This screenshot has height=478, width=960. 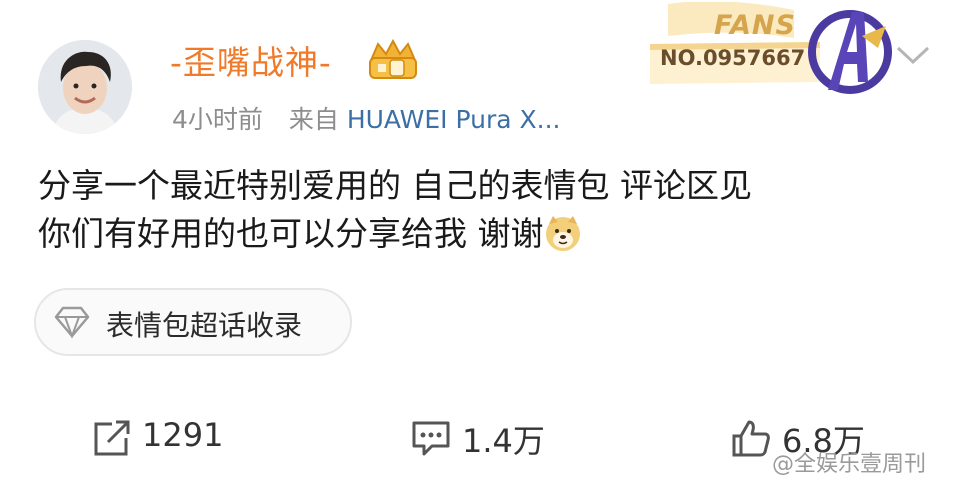 I want to click on vip-crown-icon, so click(x=393, y=60).